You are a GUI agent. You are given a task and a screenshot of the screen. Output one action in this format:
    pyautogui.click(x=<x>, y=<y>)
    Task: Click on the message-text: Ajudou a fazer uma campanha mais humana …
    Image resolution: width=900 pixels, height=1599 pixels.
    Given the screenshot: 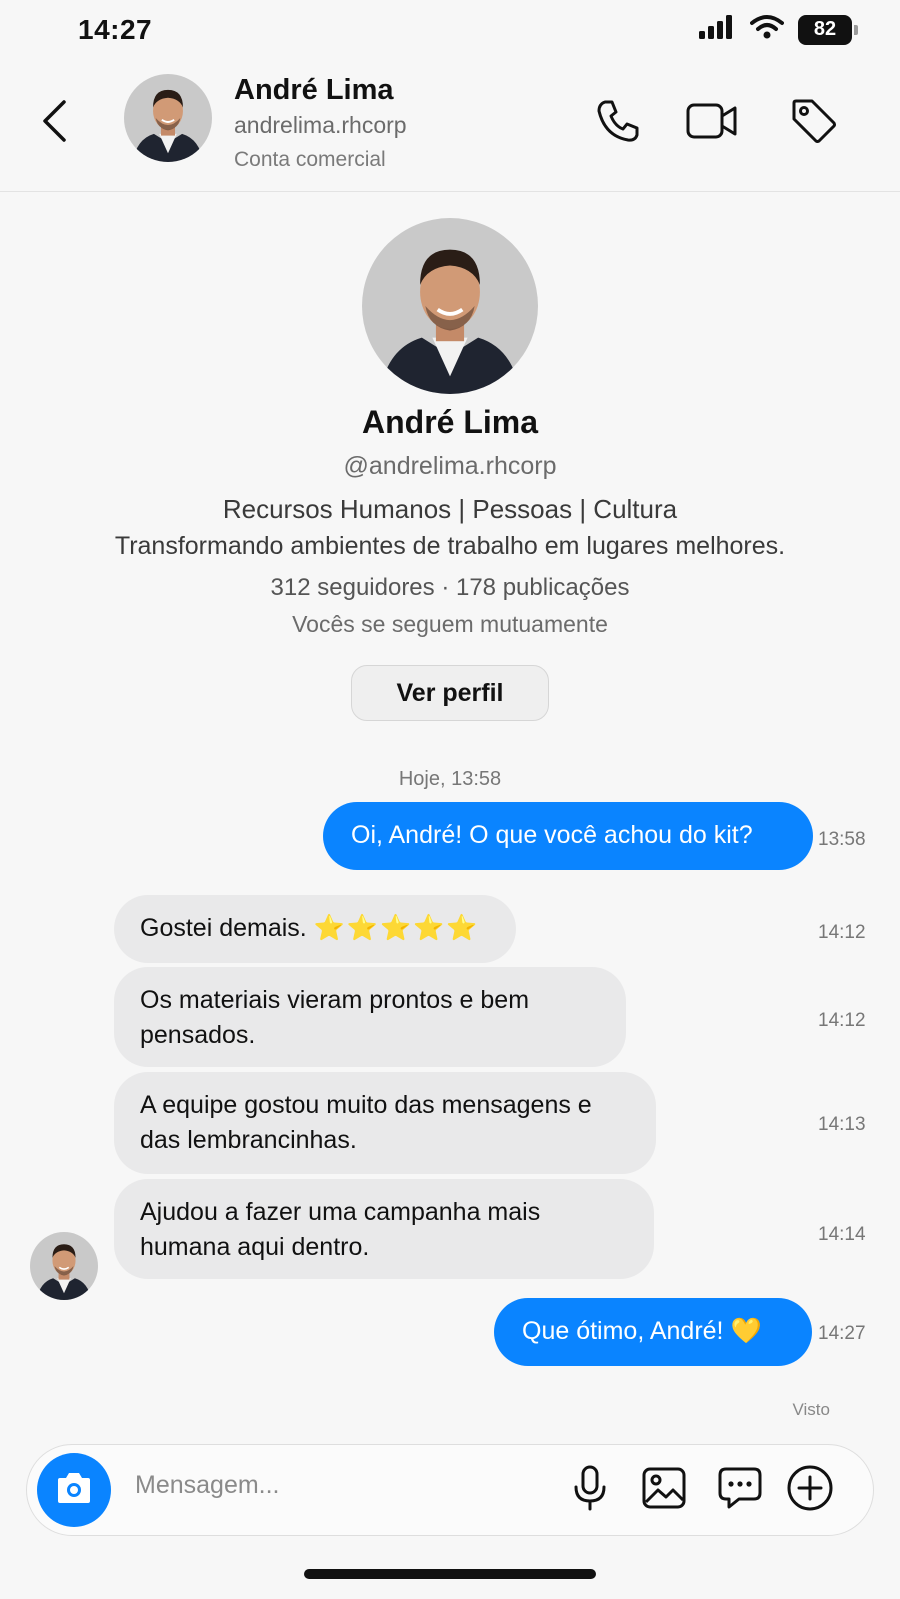 What is the action you would take?
    pyautogui.click(x=340, y=1229)
    